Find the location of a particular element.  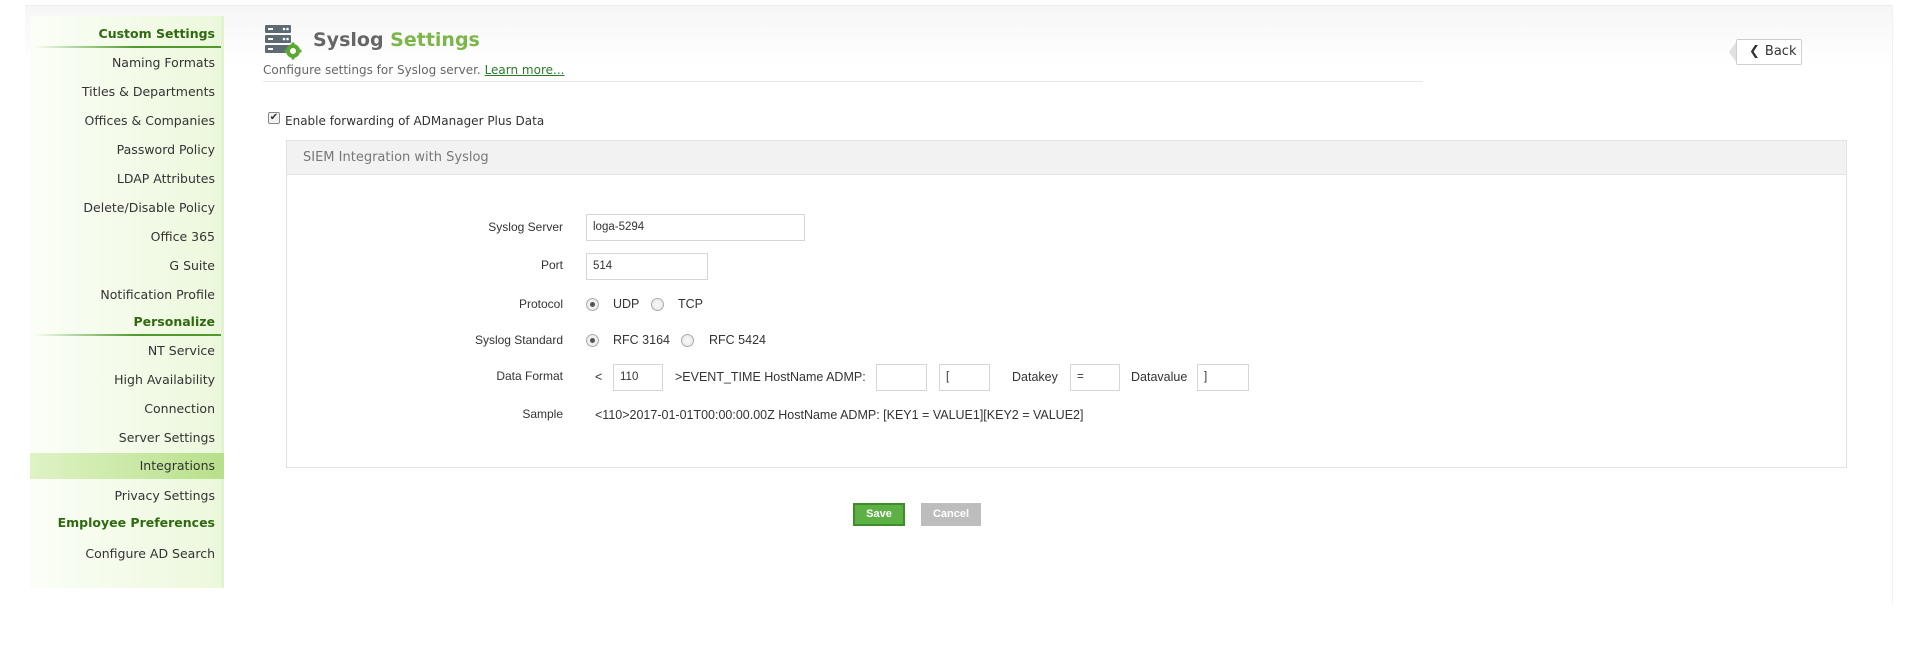

panel-title: SIEM Integration with Syslog is located at coordinates (1066, 158).